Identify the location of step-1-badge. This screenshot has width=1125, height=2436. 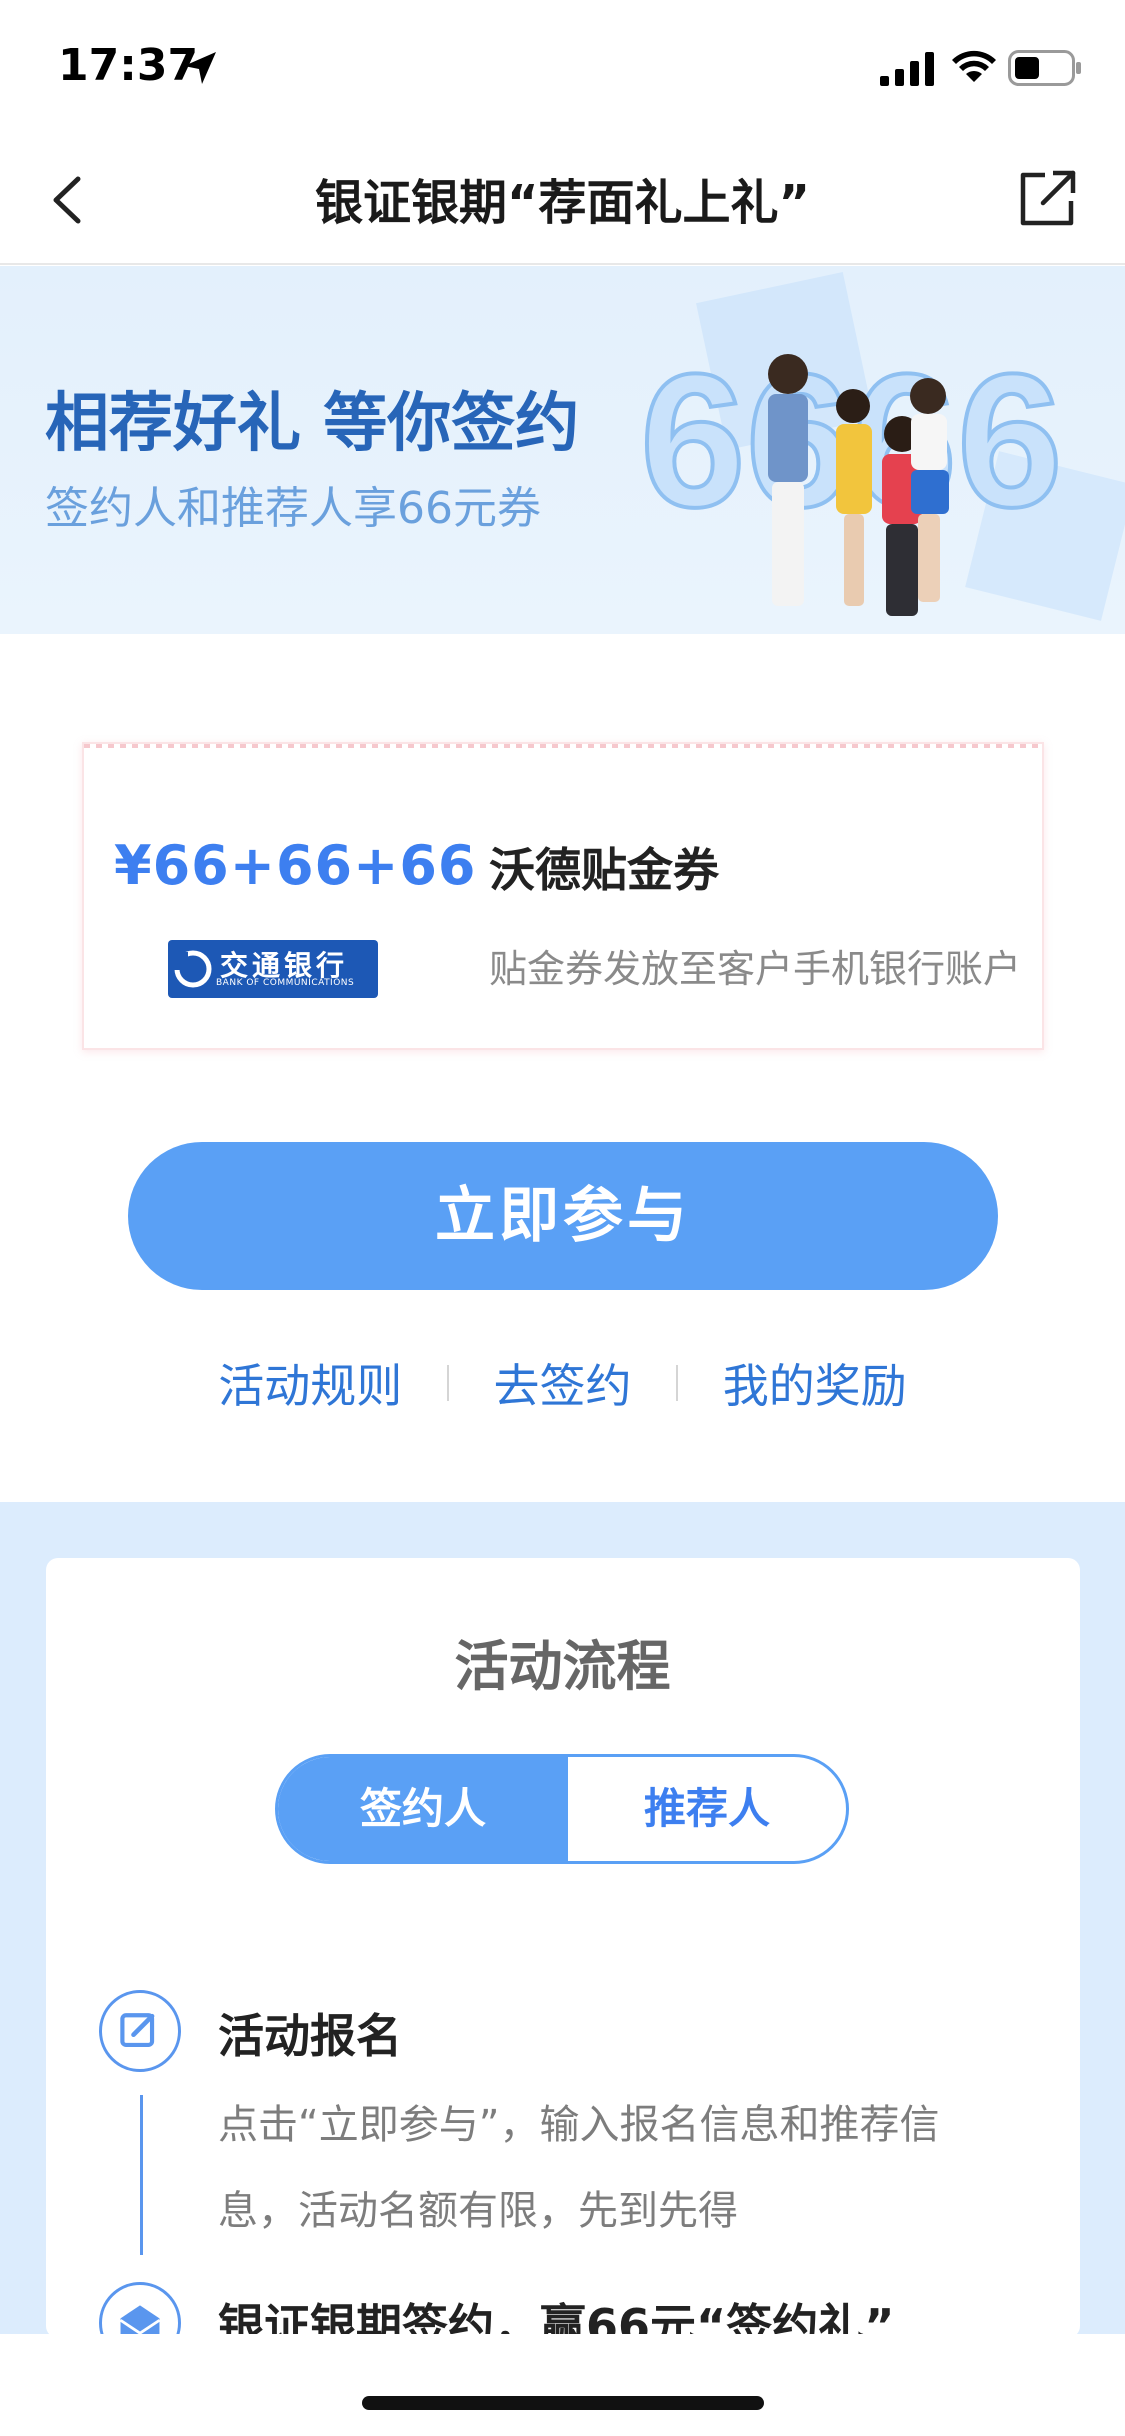
(140, 2031).